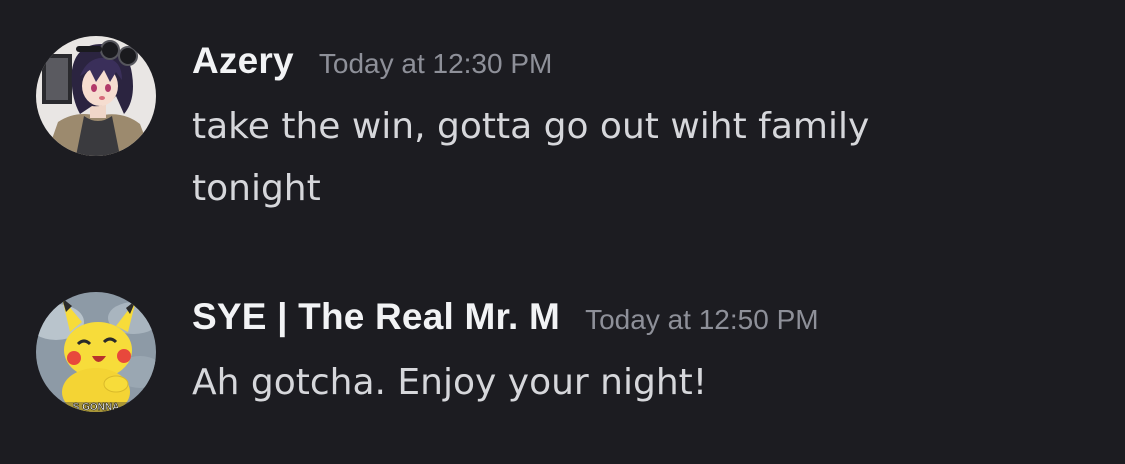 The width and height of the screenshot is (1125, 464). I want to click on user-avatar: S GONNA, so click(96, 352).